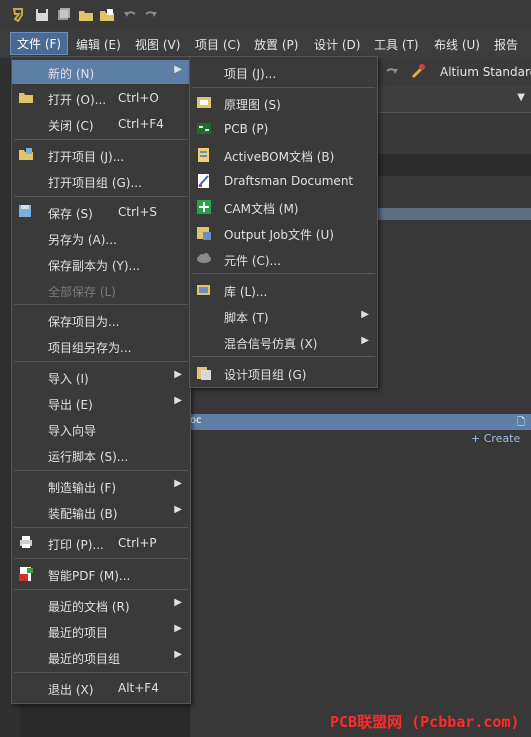 The height and width of the screenshot is (737, 531). Describe the element at coordinates (26, 543) in the screenshot. I see `printer-icon` at that location.